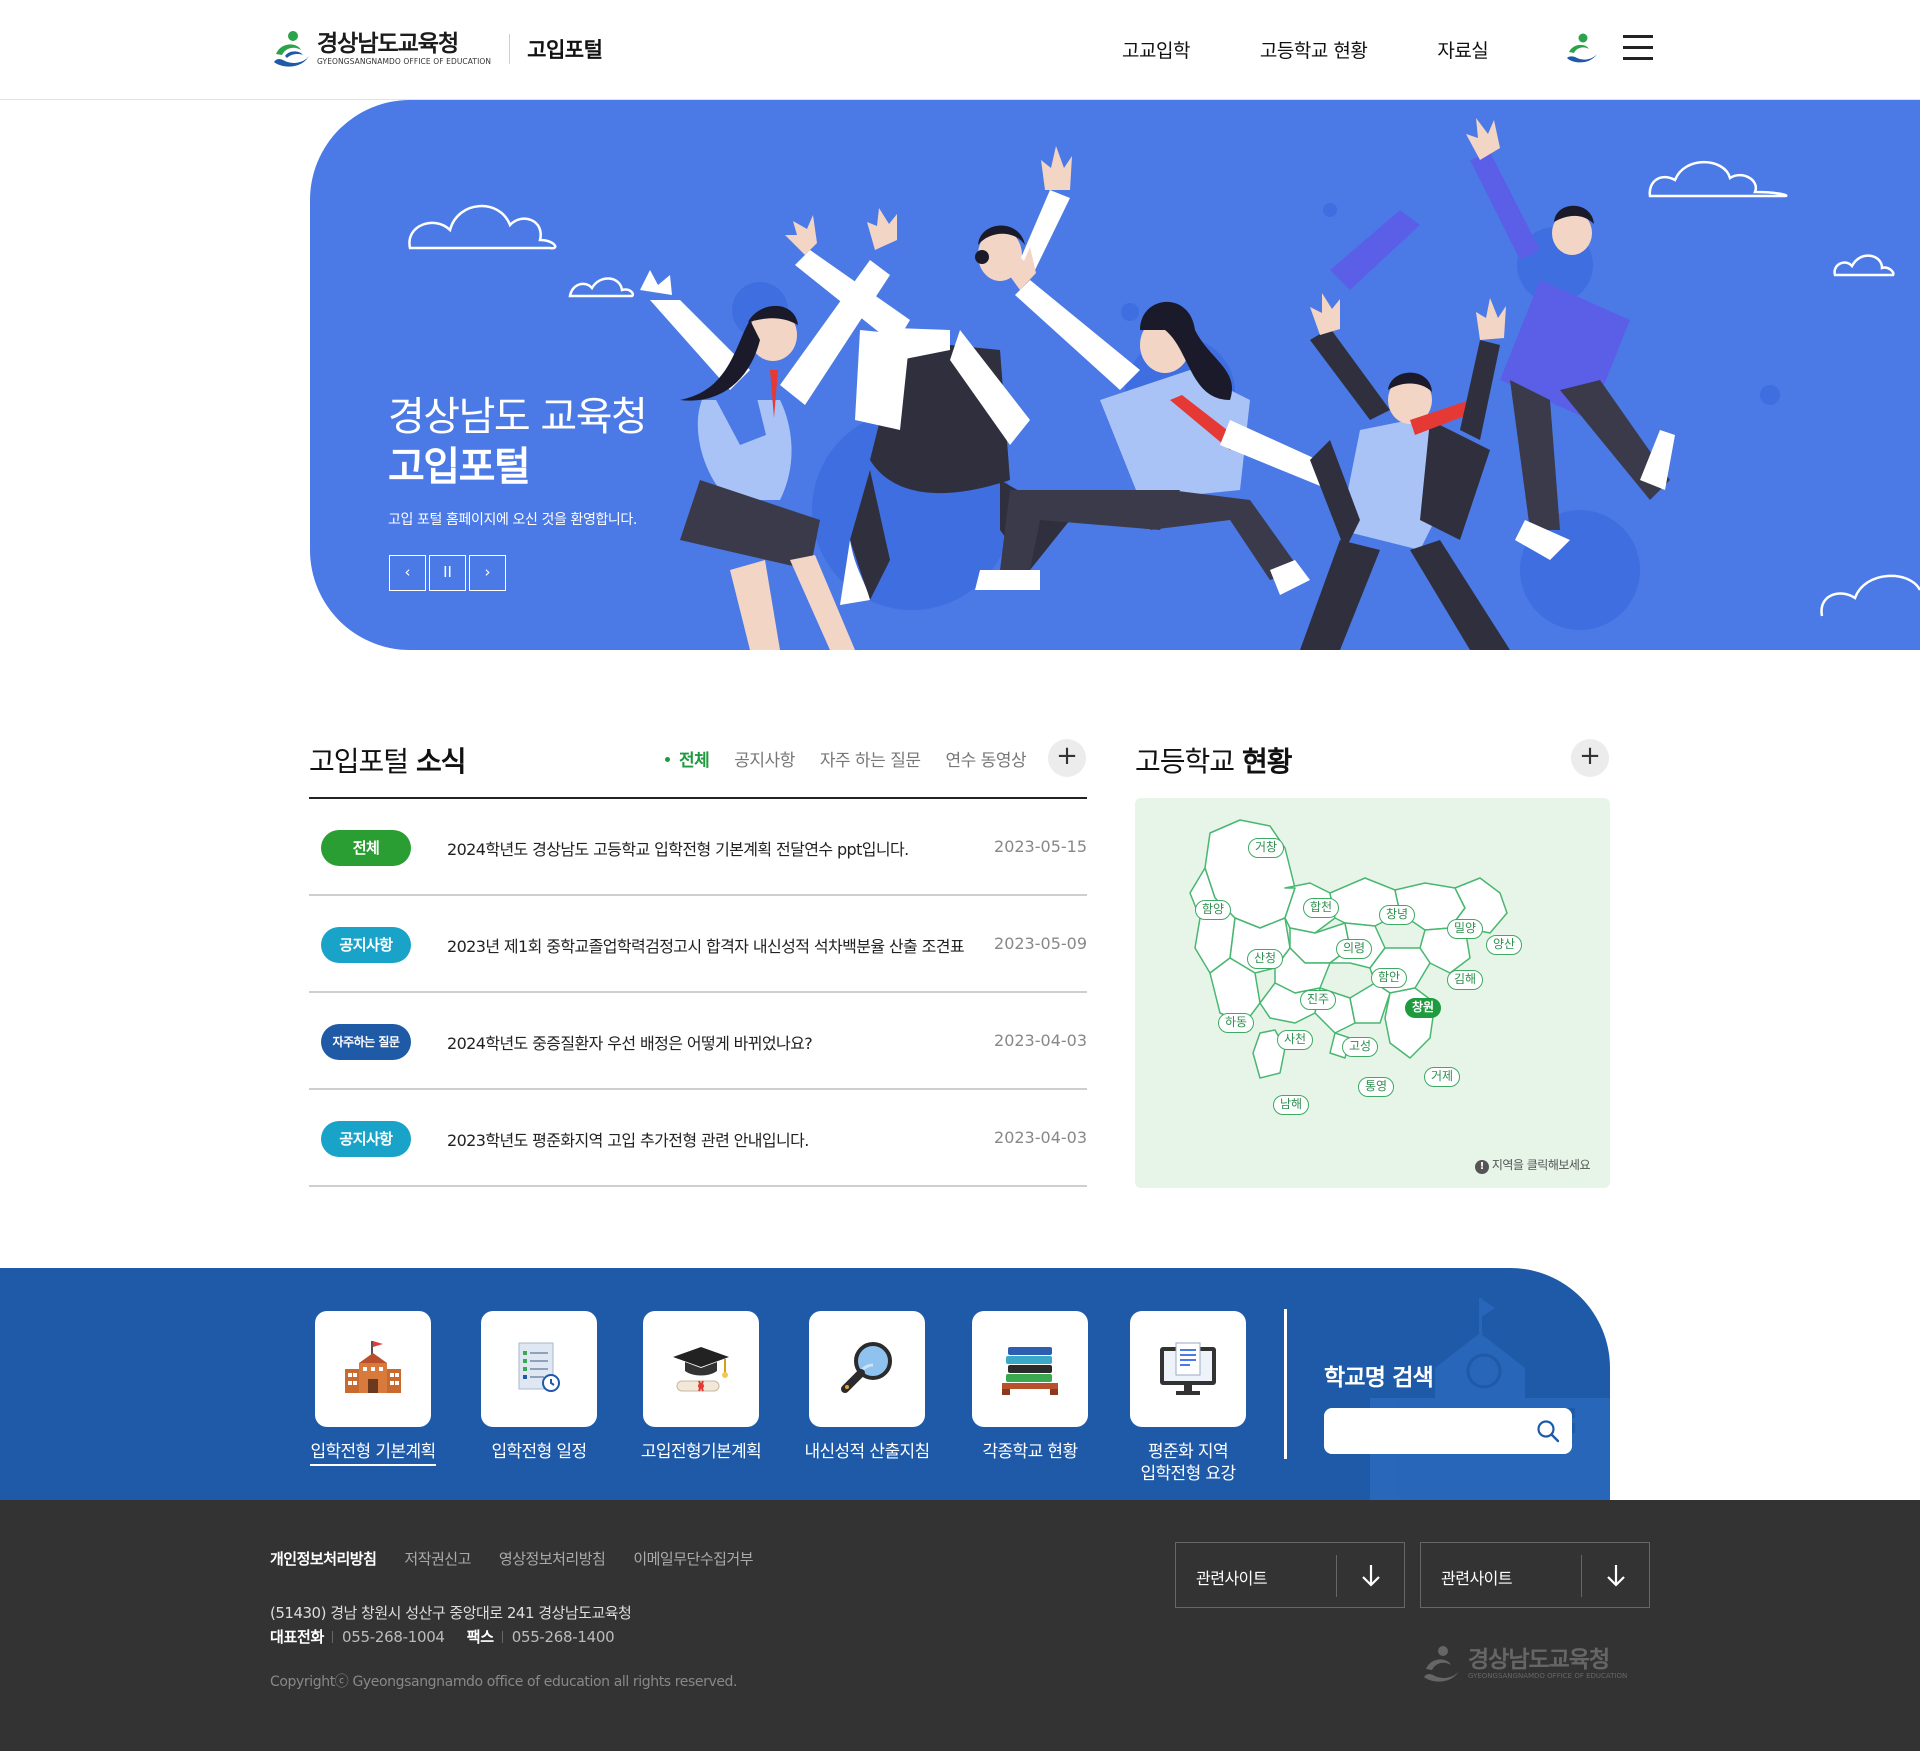 Image resolution: width=1920 pixels, height=1751 pixels. Describe the element at coordinates (297, 1637) in the screenshot. I see `tel-label: 대표전화` at that location.